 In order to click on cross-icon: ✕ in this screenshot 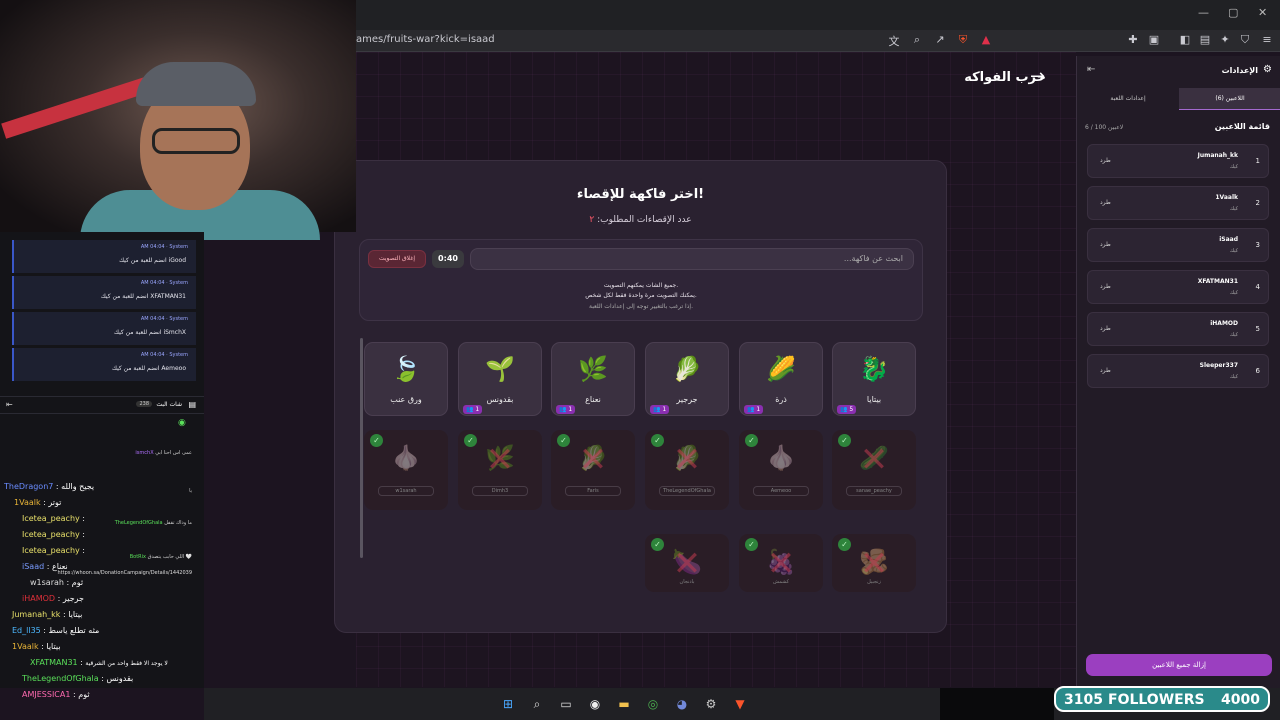, I will do `click(500, 460)`.